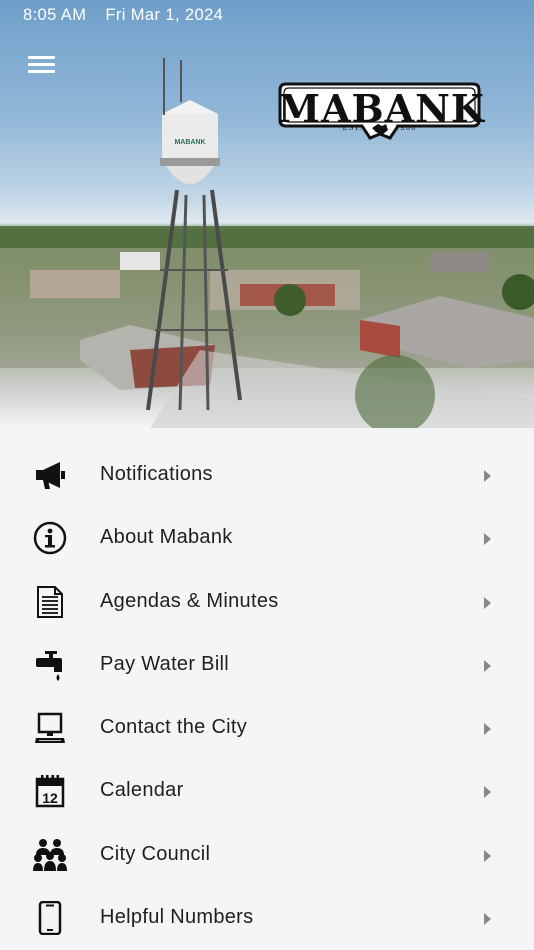 The height and width of the screenshot is (950, 534). What do you see at coordinates (352, 128) in the screenshot?
I see `logo-est-label: EST.` at bounding box center [352, 128].